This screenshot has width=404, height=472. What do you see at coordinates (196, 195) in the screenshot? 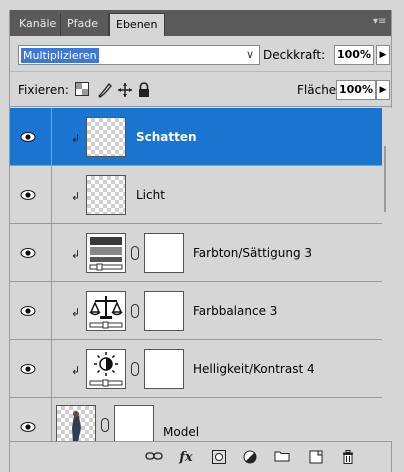
I see `layer-row-licht: ↲ Licht` at bounding box center [196, 195].